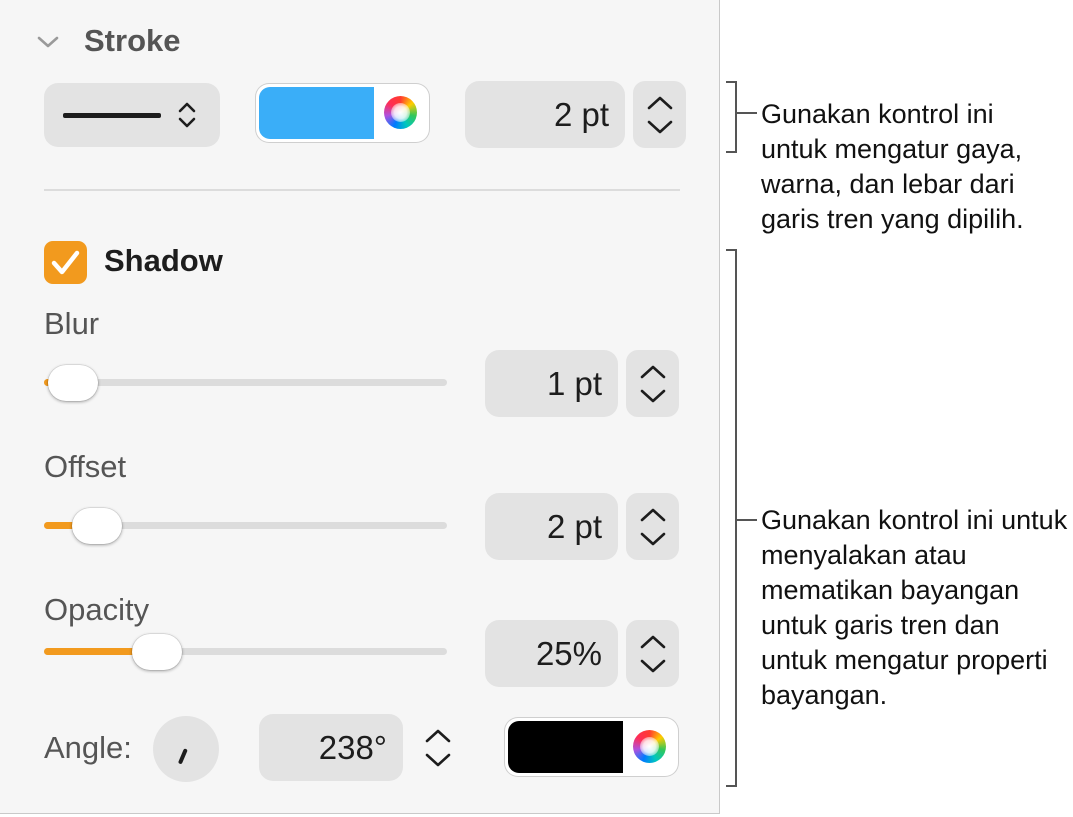  What do you see at coordinates (88, 747) in the screenshot?
I see `angle-label: Angle:` at bounding box center [88, 747].